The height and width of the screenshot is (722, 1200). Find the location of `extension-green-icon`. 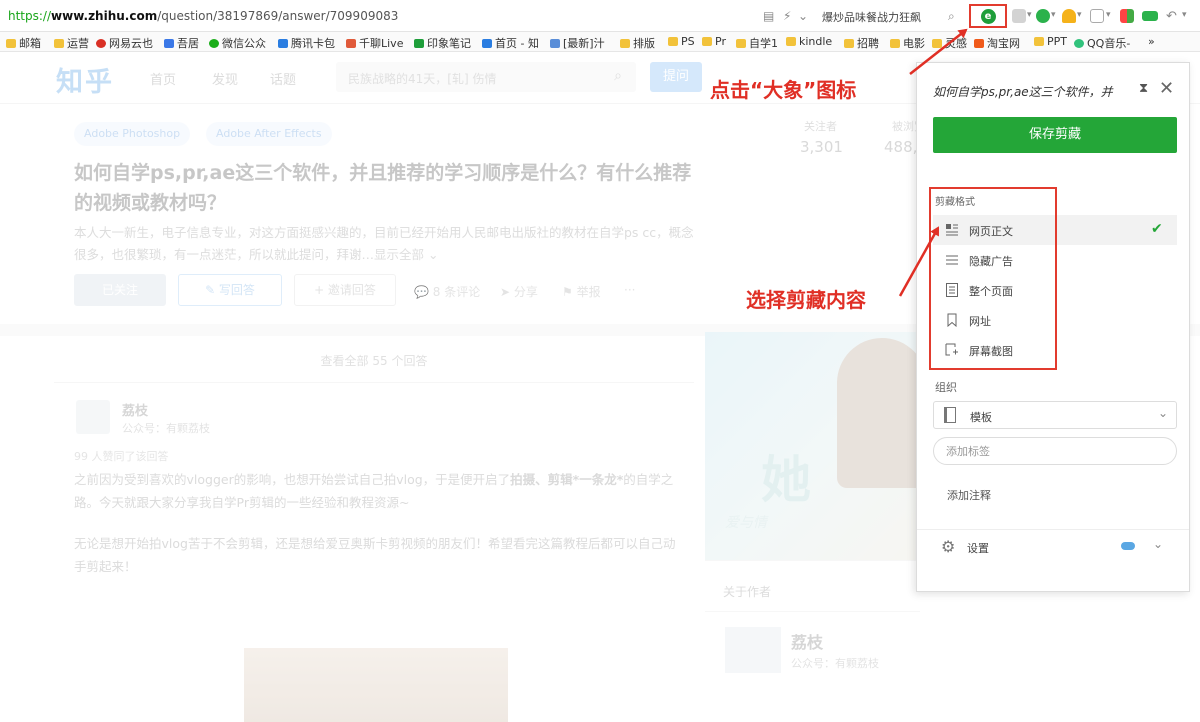

extension-green-icon is located at coordinates (1043, 16).